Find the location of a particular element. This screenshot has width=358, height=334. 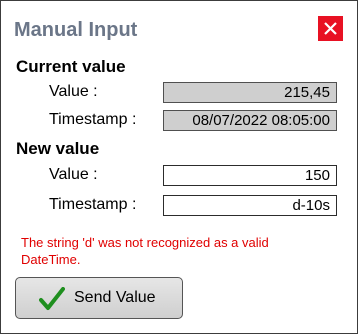

new-value-label: Value : is located at coordinates (73, 174).